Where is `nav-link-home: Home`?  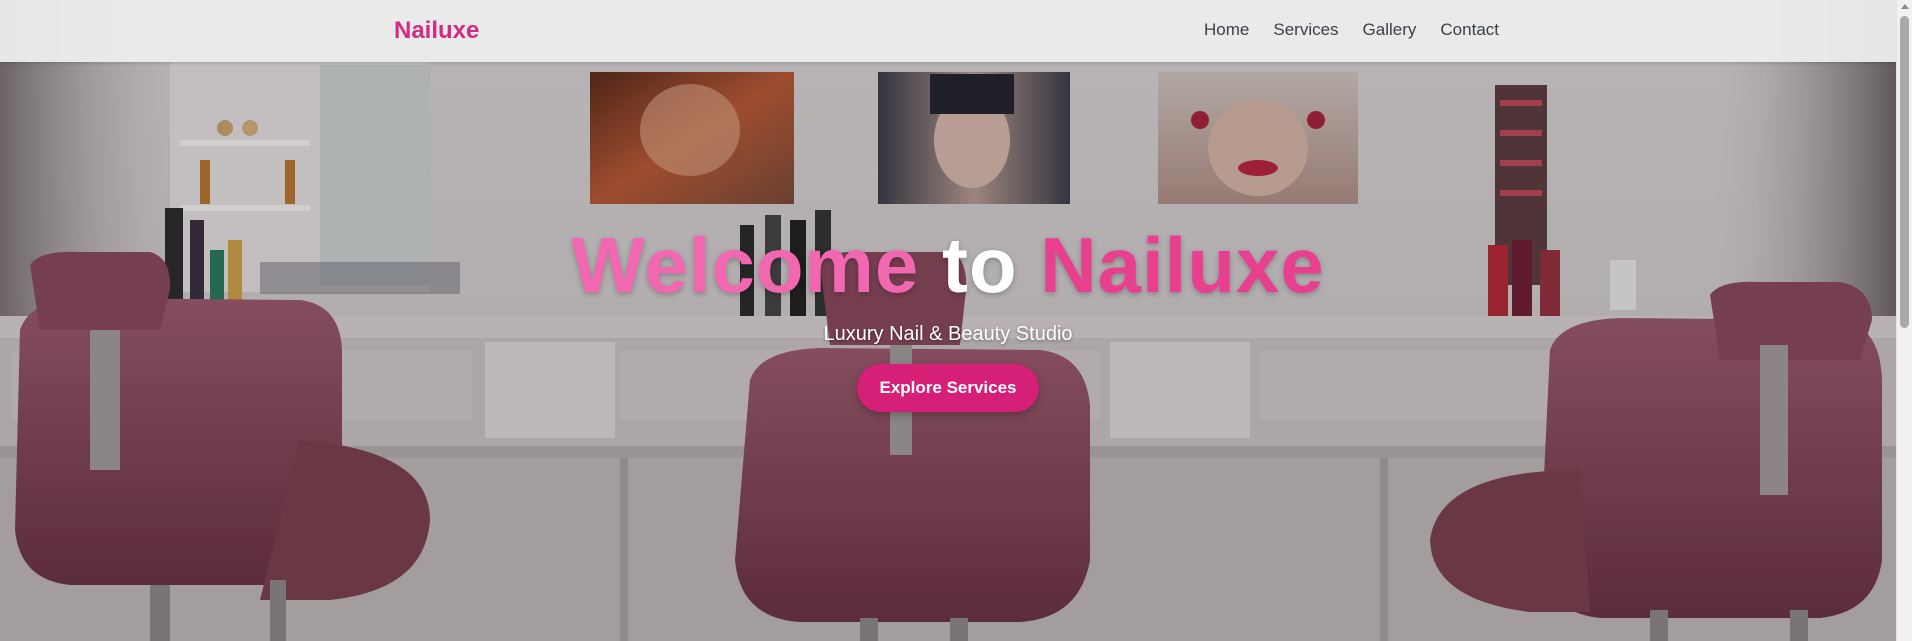
nav-link-home: Home is located at coordinates (1226, 30).